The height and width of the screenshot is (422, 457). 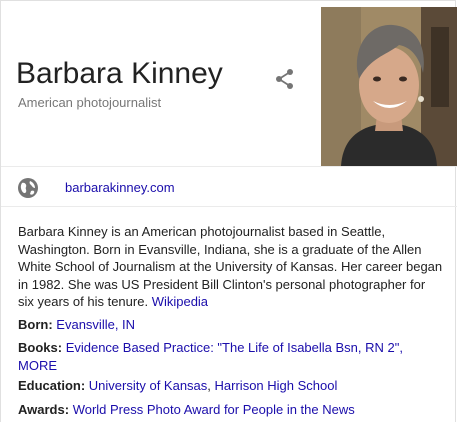 What do you see at coordinates (180, 301) in the screenshot?
I see `wikipedia-link: Wikipedia` at bounding box center [180, 301].